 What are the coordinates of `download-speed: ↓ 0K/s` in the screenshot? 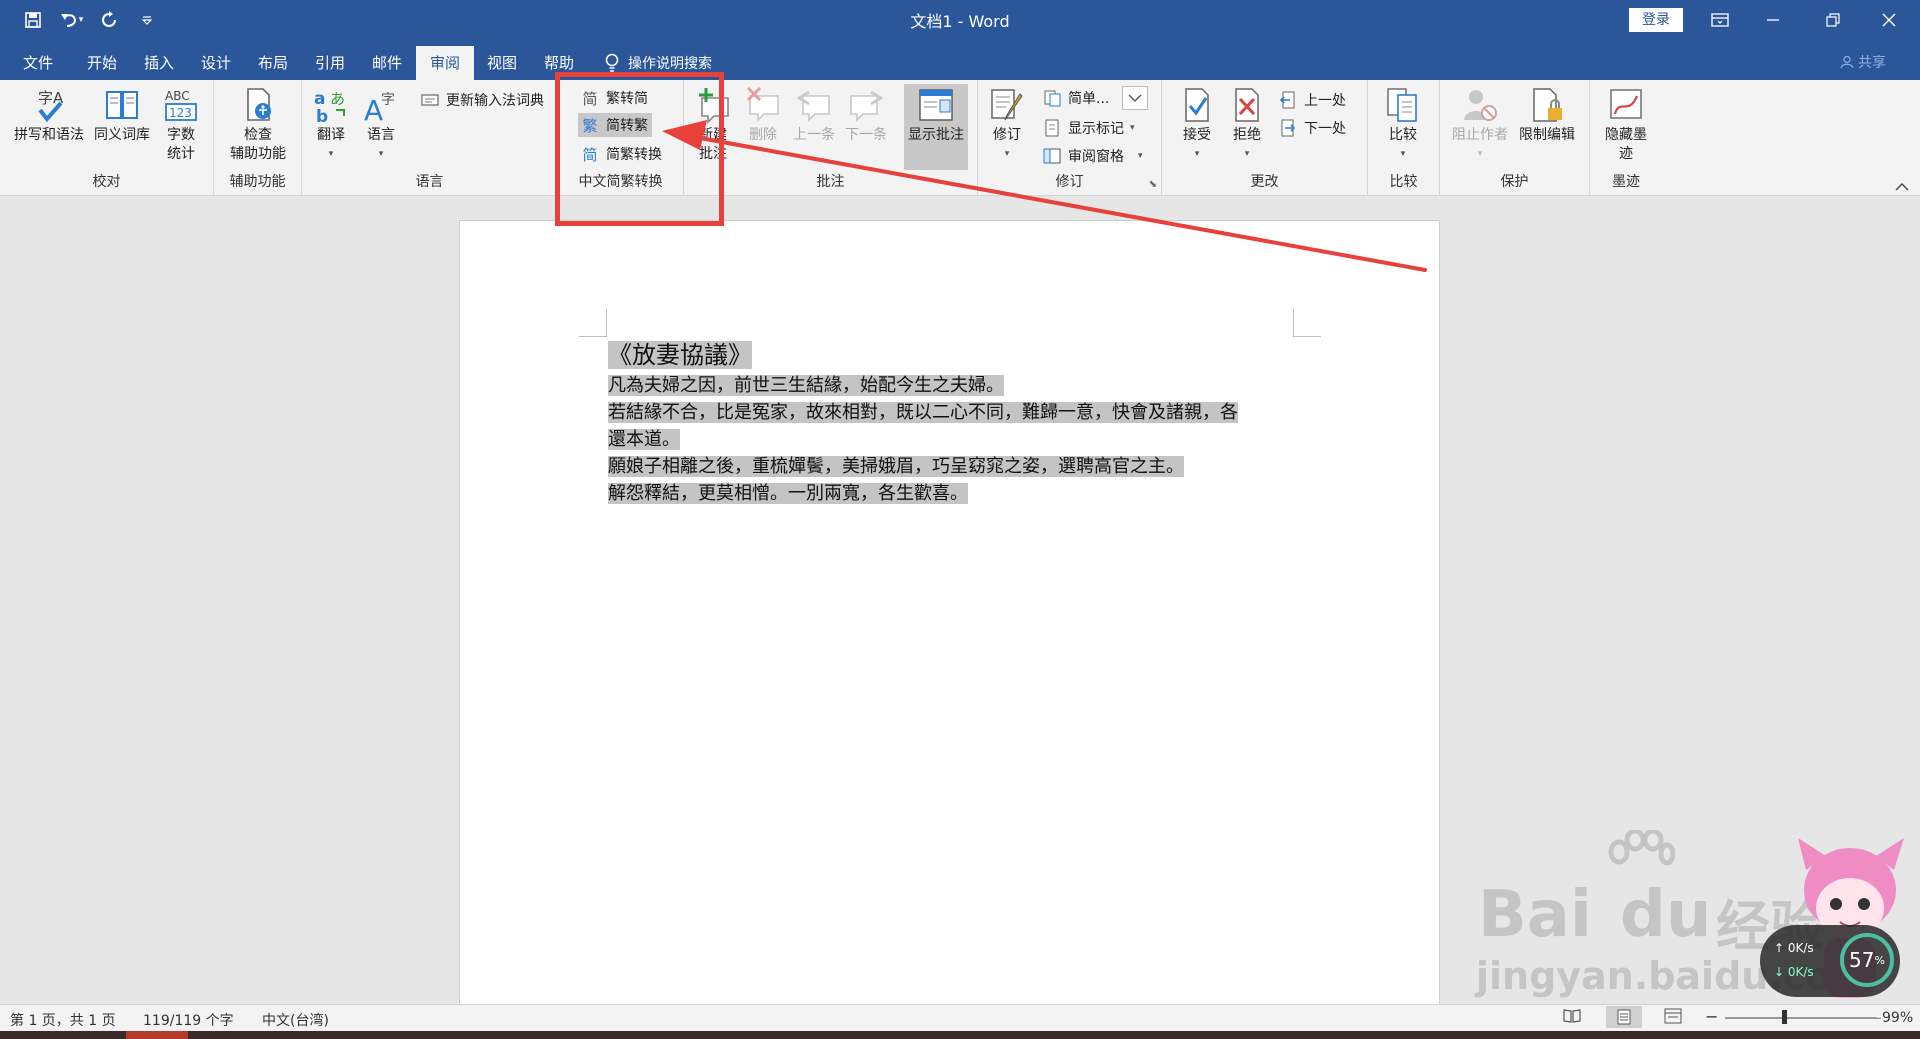 It's located at (1794, 972).